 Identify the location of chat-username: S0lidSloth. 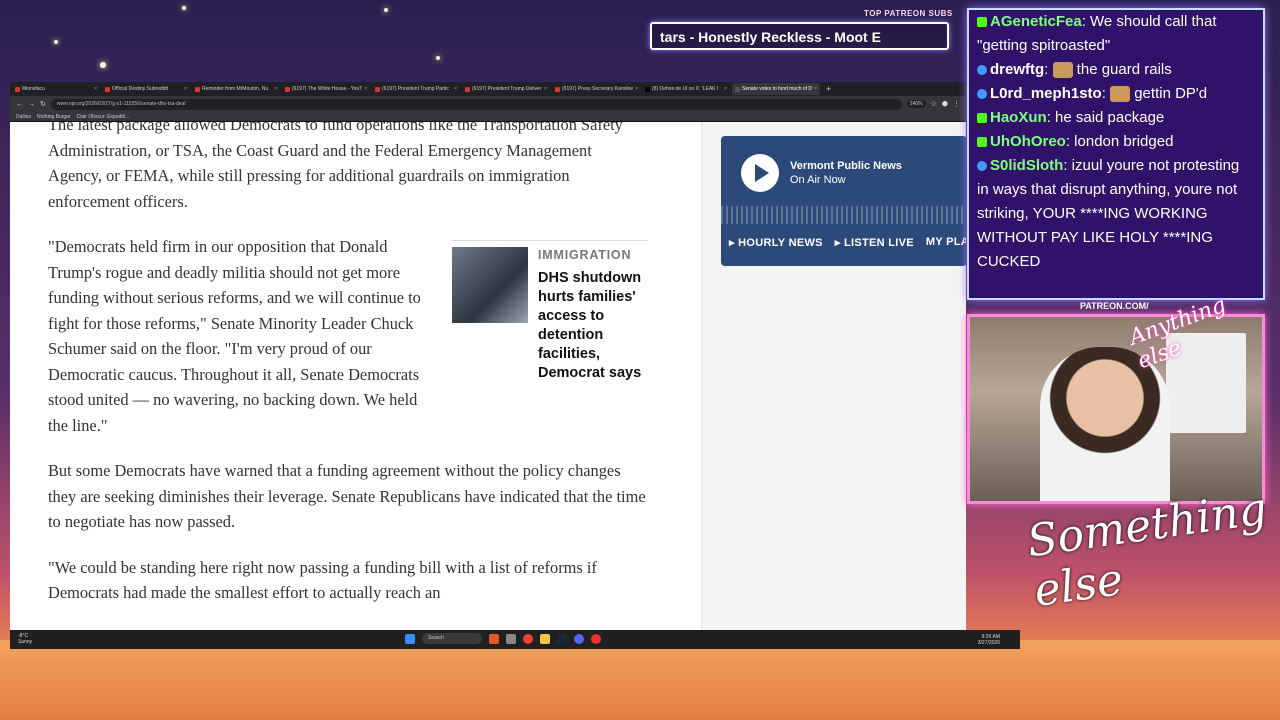
(1027, 165).